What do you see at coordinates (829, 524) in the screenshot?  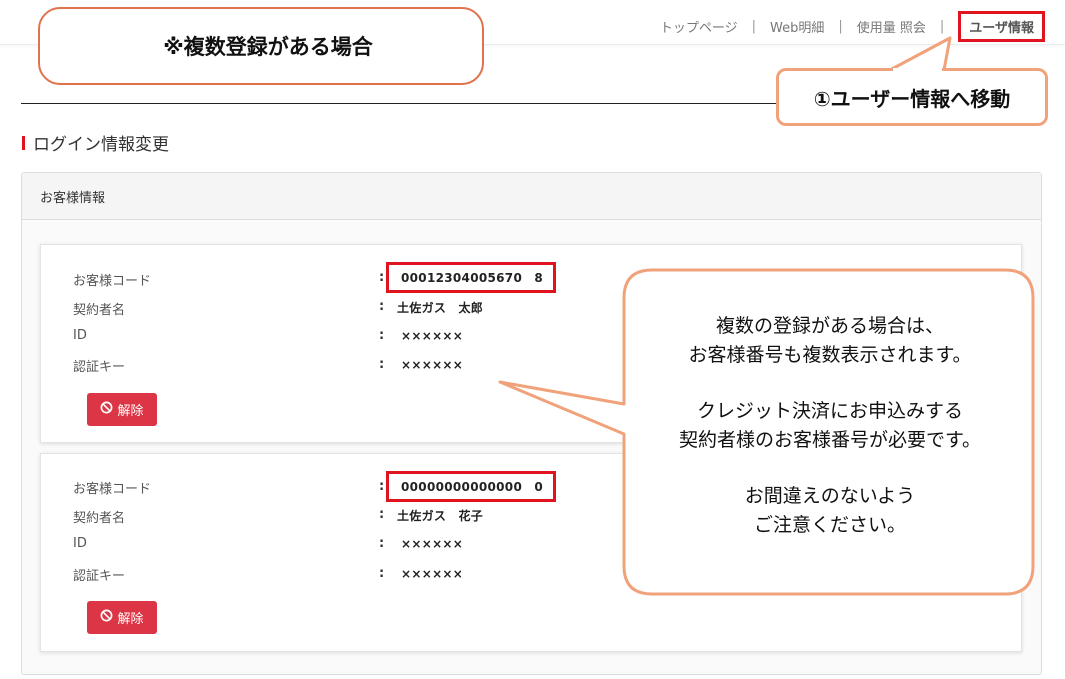 I see `callout-line: ご注意ください。` at bounding box center [829, 524].